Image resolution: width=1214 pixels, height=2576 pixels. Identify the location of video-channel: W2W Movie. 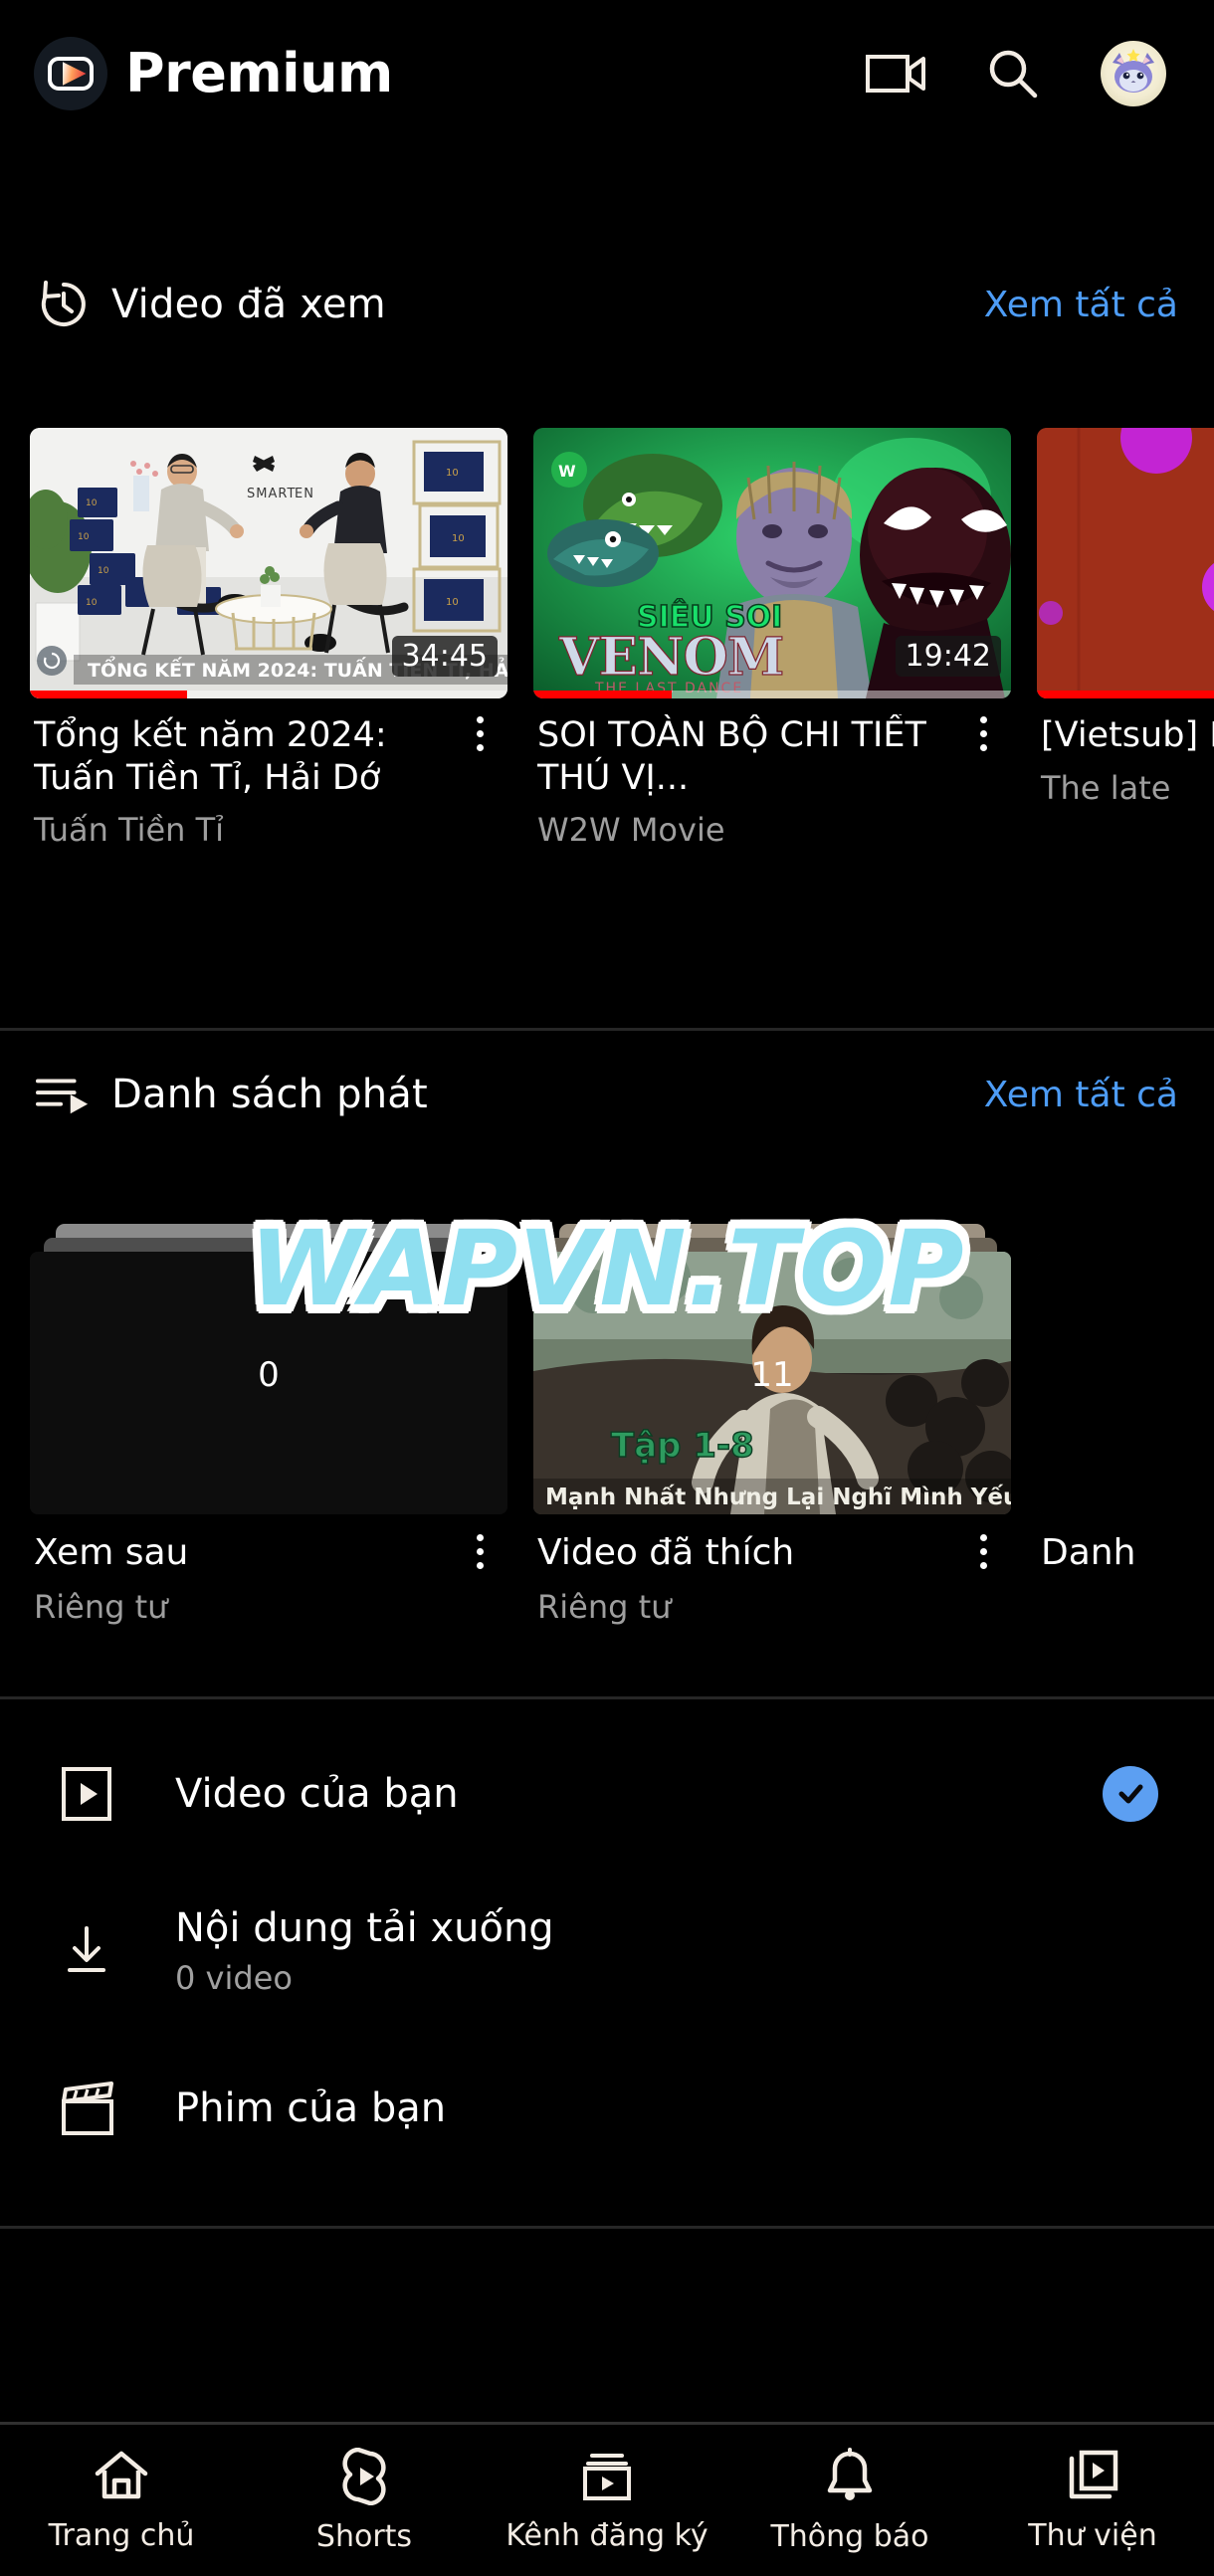
(772, 830).